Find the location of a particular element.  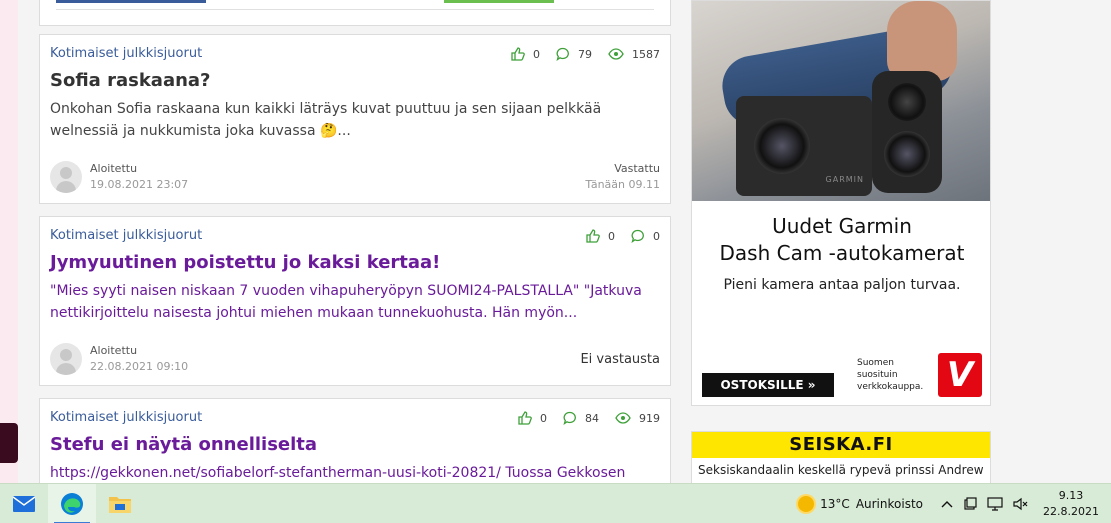

dash-cam-mini-image is located at coordinates (907, 132).